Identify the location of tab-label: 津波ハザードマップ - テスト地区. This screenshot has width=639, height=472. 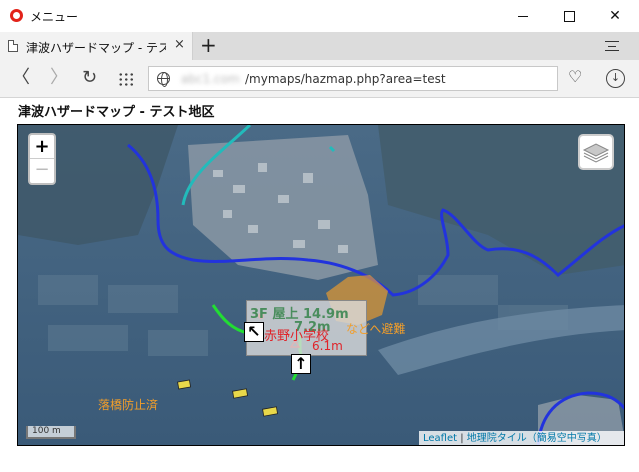
(96, 48).